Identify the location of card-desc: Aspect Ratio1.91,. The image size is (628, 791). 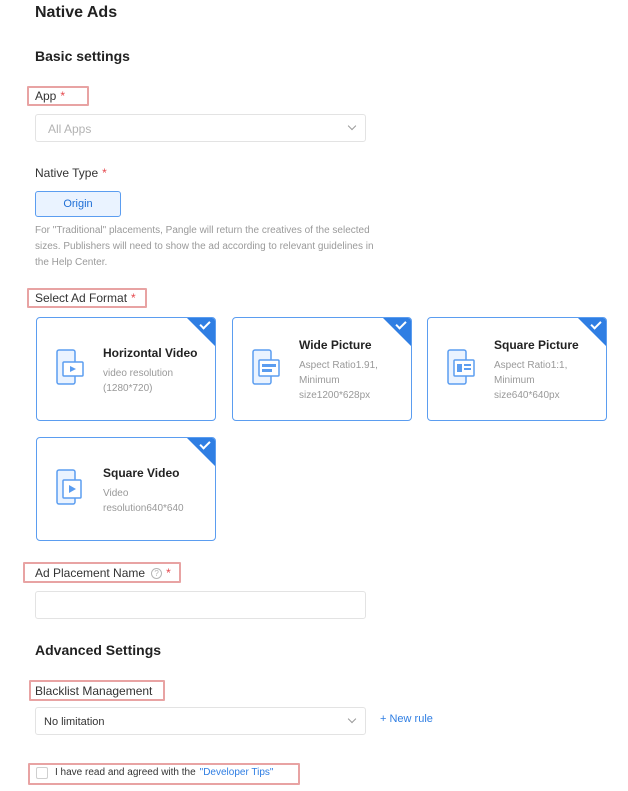
(338, 365).